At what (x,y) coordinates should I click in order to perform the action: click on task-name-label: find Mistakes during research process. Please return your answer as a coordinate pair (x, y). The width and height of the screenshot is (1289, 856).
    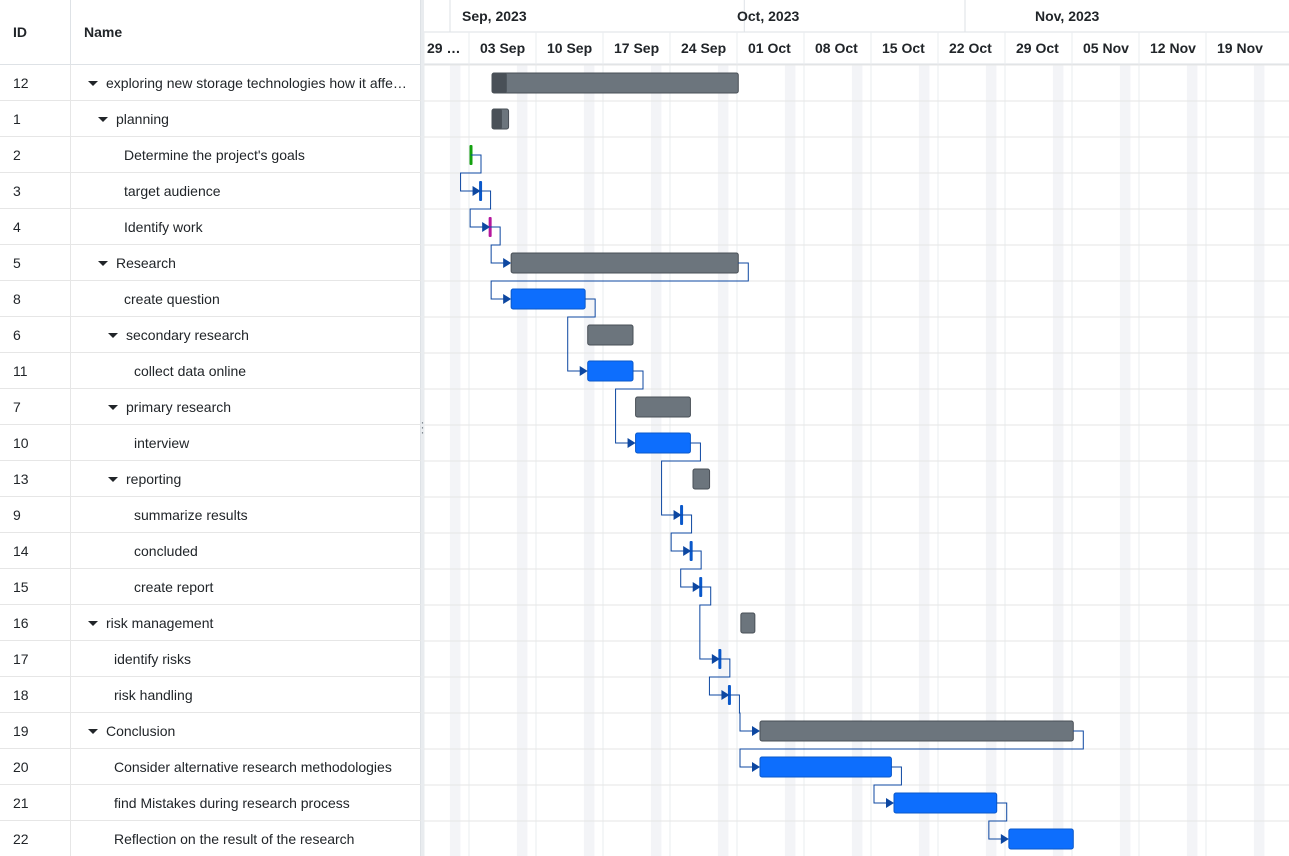
    Looking at the image, I should click on (232, 803).